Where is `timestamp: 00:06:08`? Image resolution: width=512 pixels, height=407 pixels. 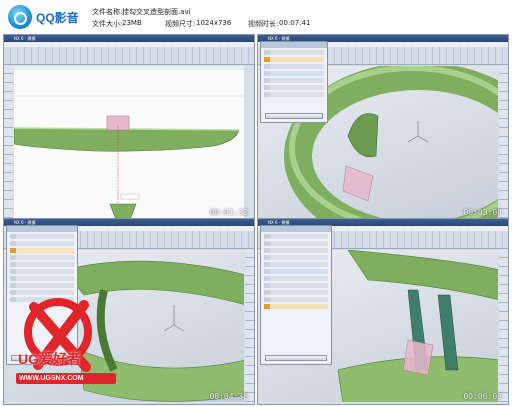 timestamp: 00:06:08 is located at coordinates (482, 396).